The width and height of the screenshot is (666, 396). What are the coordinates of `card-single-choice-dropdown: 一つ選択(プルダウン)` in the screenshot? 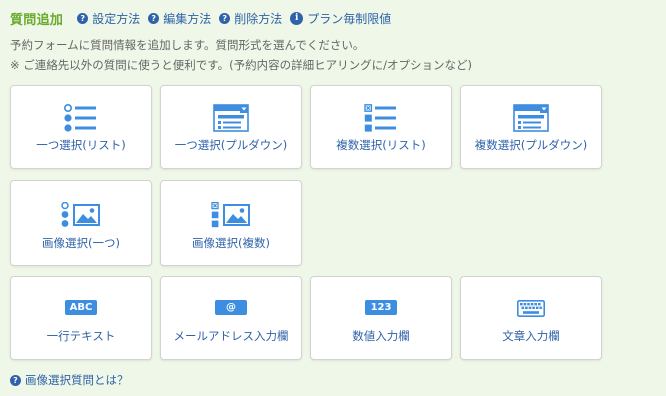 It's located at (231, 127).